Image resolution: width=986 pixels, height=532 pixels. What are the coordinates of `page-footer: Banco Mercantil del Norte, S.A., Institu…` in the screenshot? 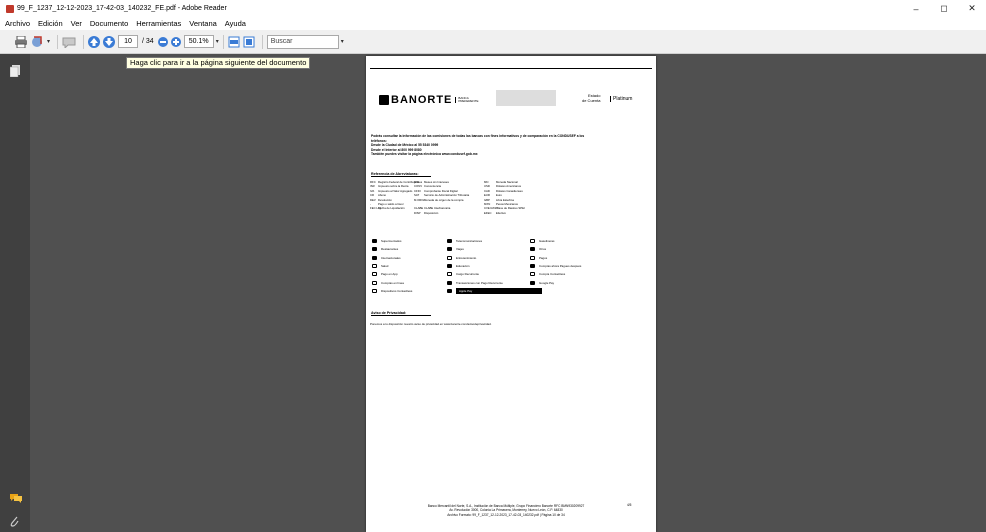 It's located at (506, 510).